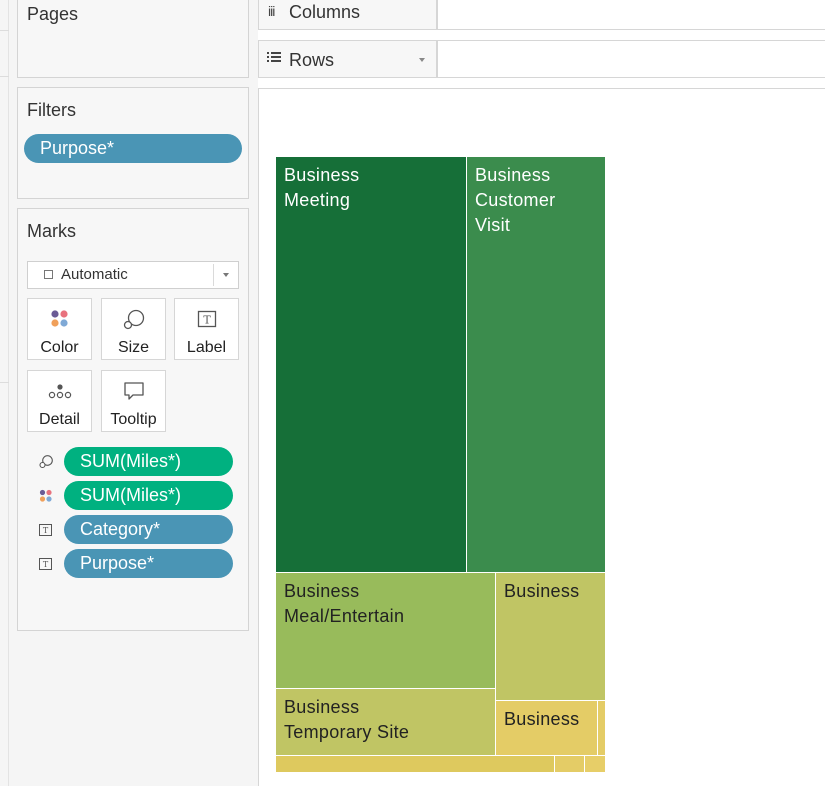 The height and width of the screenshot is (786, 825). I want to click on tooltip-icon, so click(133, 391).